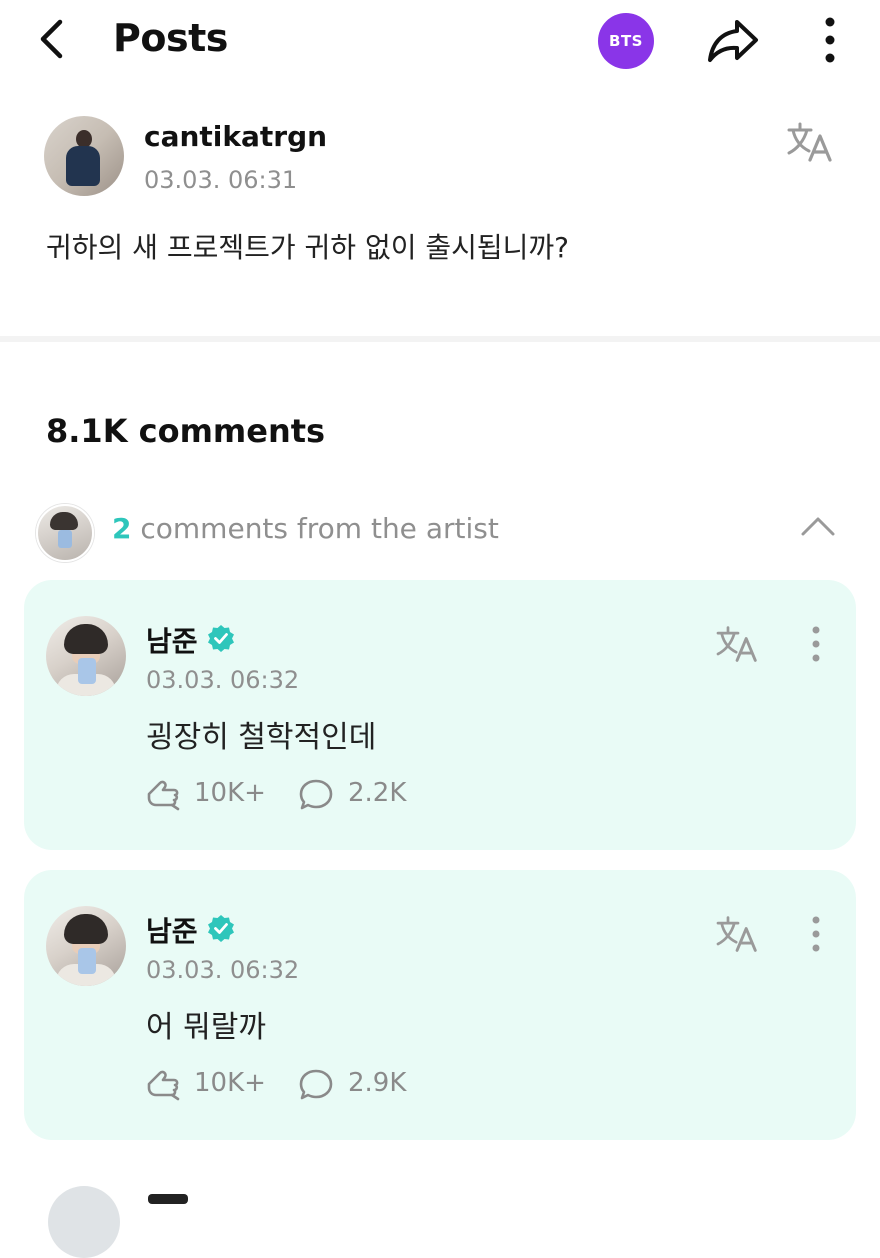  I want to click on chevron-left-icon, so click(51, 39).